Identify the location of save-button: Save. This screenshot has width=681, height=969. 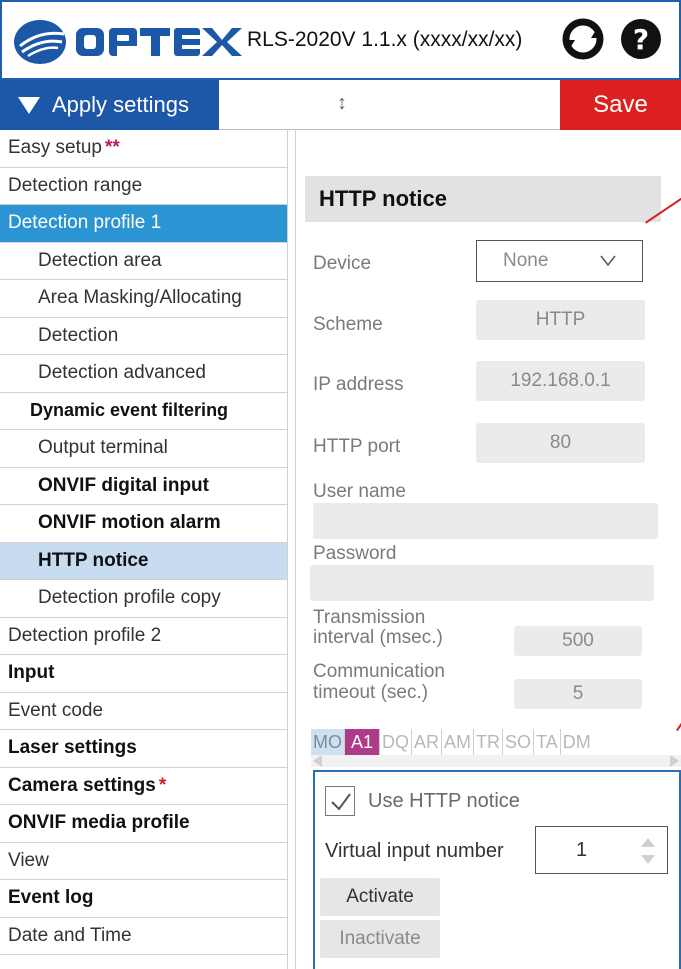
(620, 105).